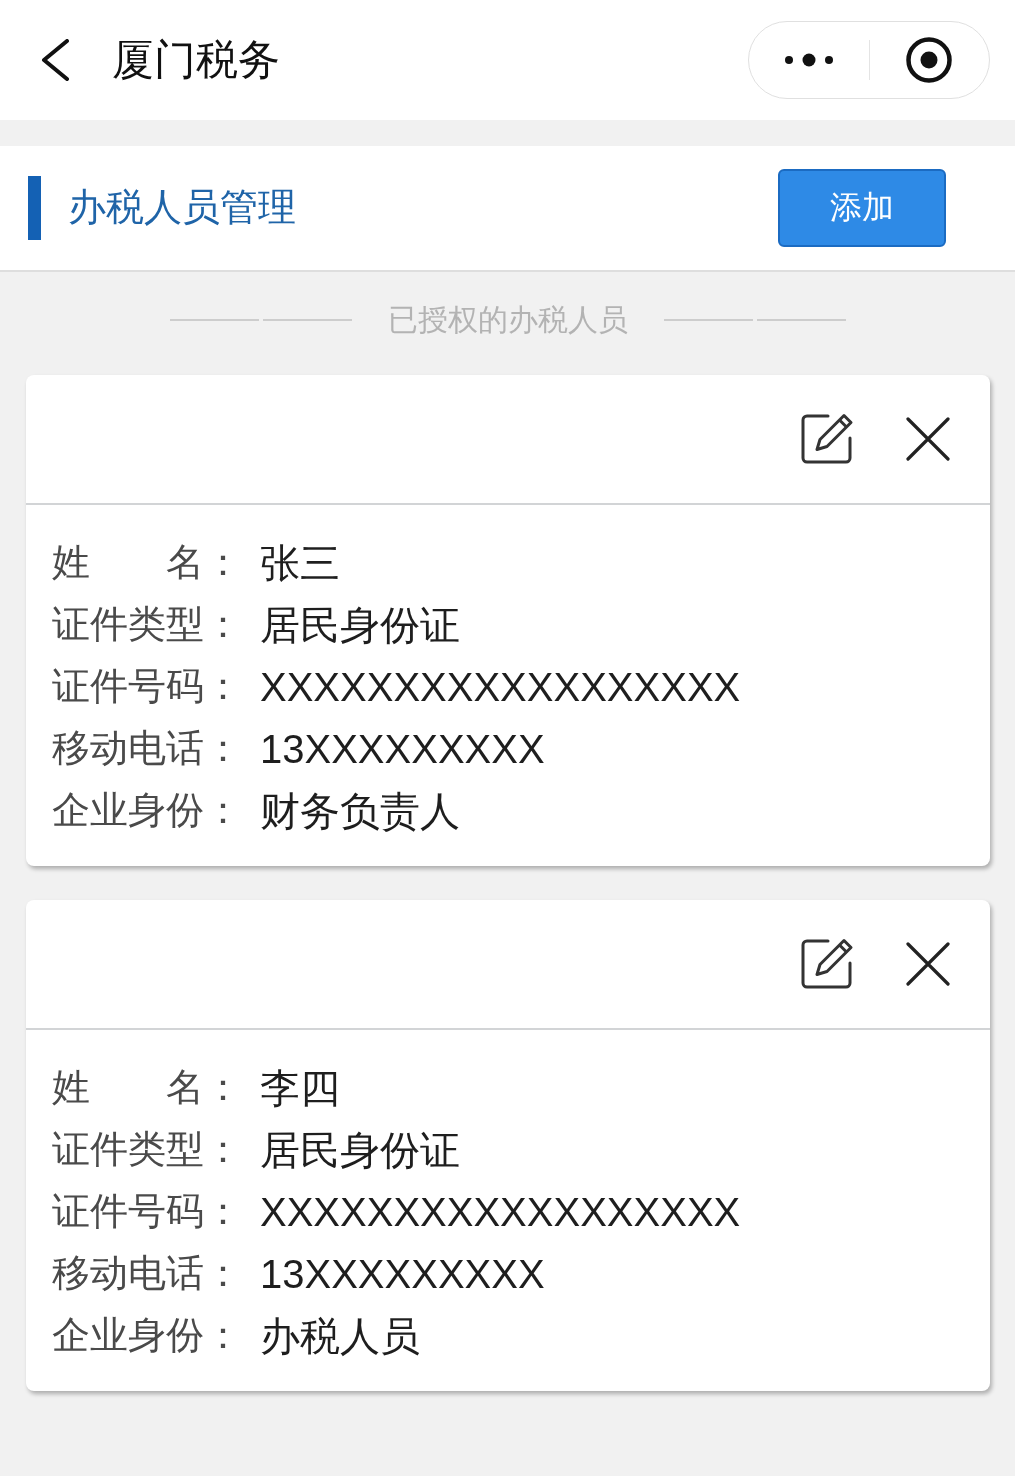  I want to click on field-value: 张三, so click(300, 563).